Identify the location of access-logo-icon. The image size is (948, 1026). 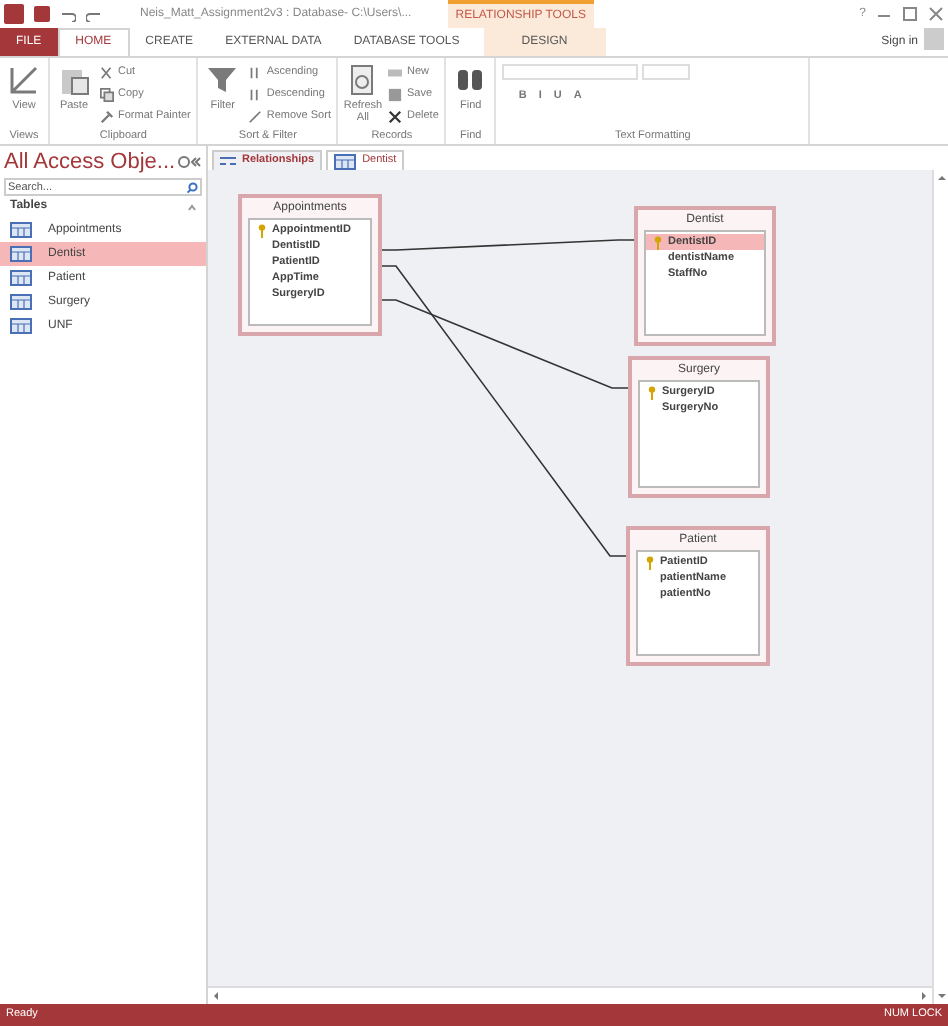
(14, 14).